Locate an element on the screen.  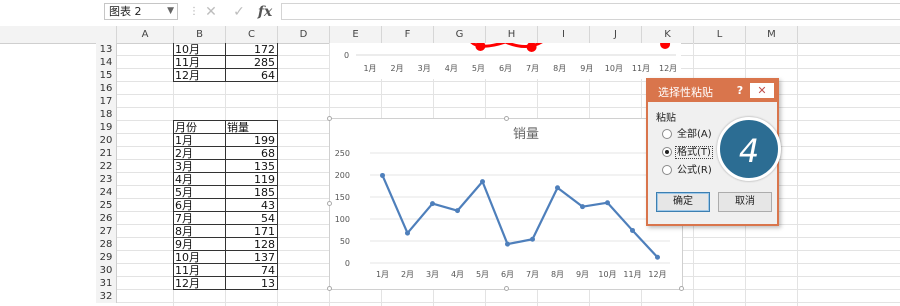
paste-group-label: 粘贴 is located at coordinates (666, 118).